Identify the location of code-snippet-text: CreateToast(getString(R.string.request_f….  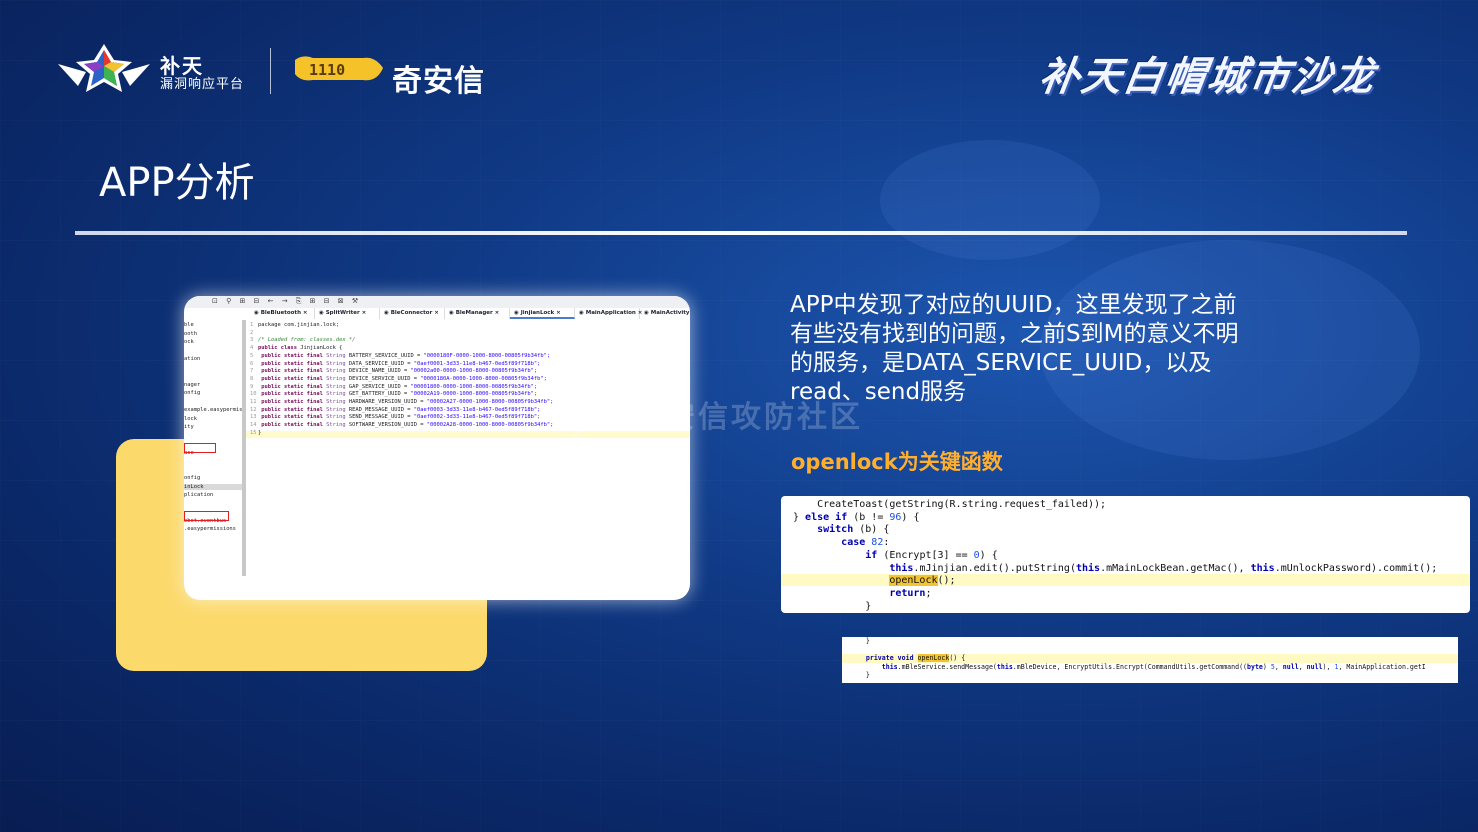
(1115, 555).